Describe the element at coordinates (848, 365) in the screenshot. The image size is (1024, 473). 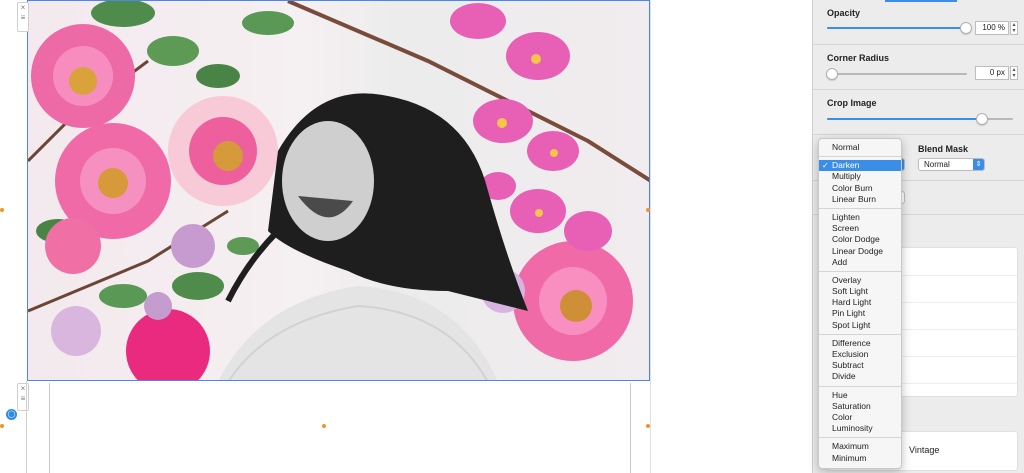
I see `blend-menu-item-label: Subtract` at that location.